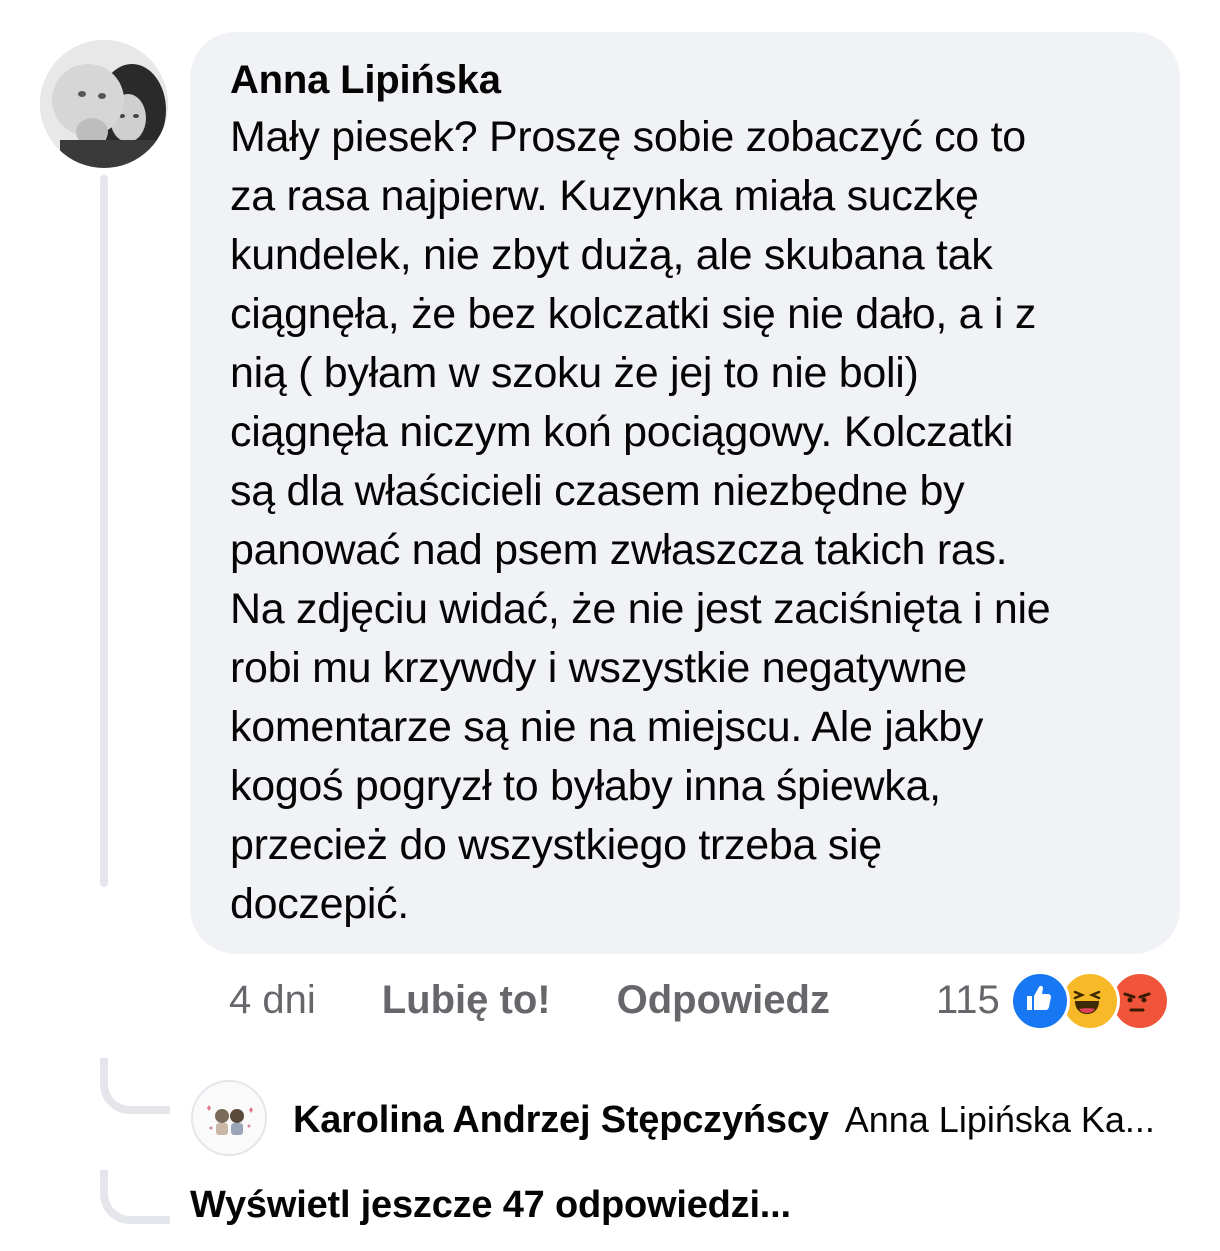 The image size is (1220, 1251). I want to click on like-button: Lubię to!, so click(466, 1000).